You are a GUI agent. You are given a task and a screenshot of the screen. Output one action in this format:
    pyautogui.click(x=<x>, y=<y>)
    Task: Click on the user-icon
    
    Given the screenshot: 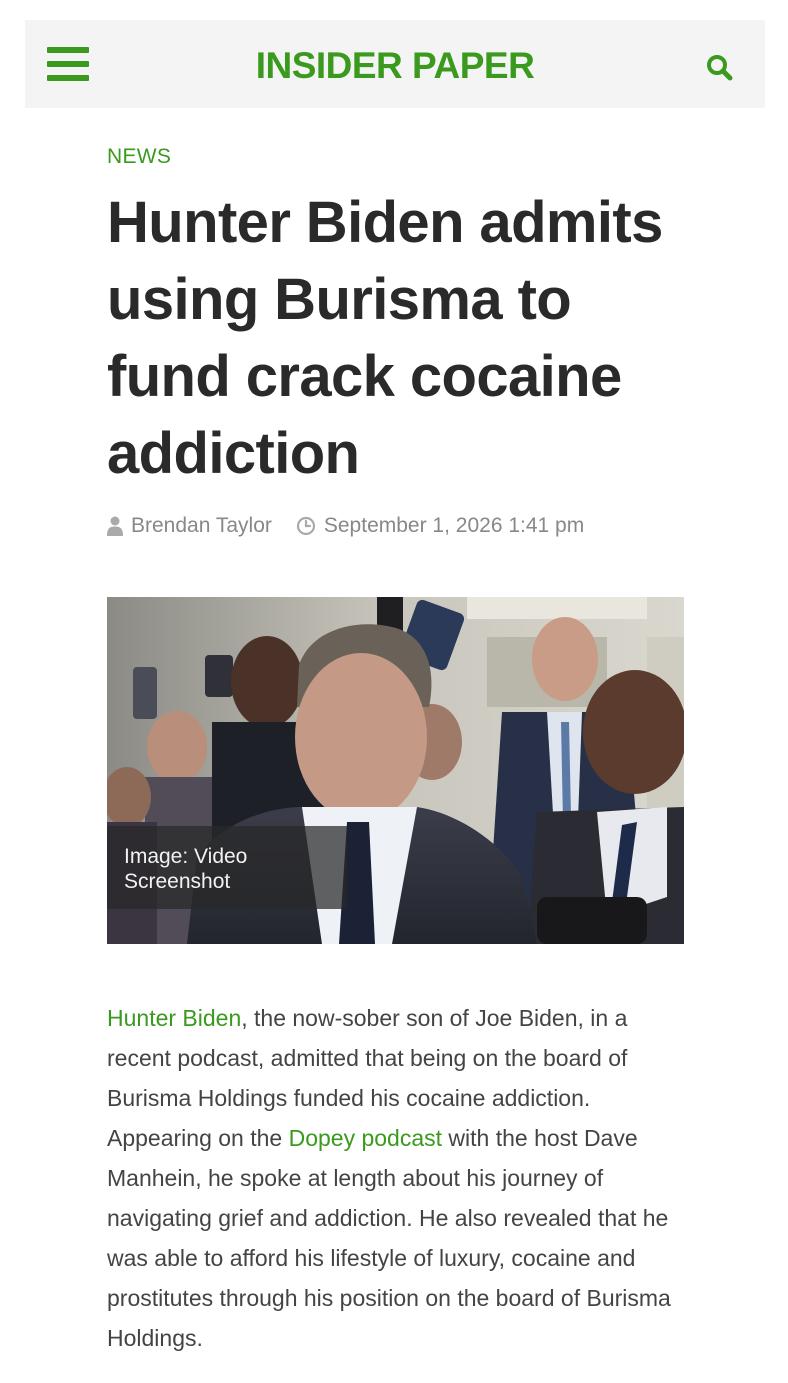 What is the action you would take?
    pyautogui.click(x=115, y=526)
    